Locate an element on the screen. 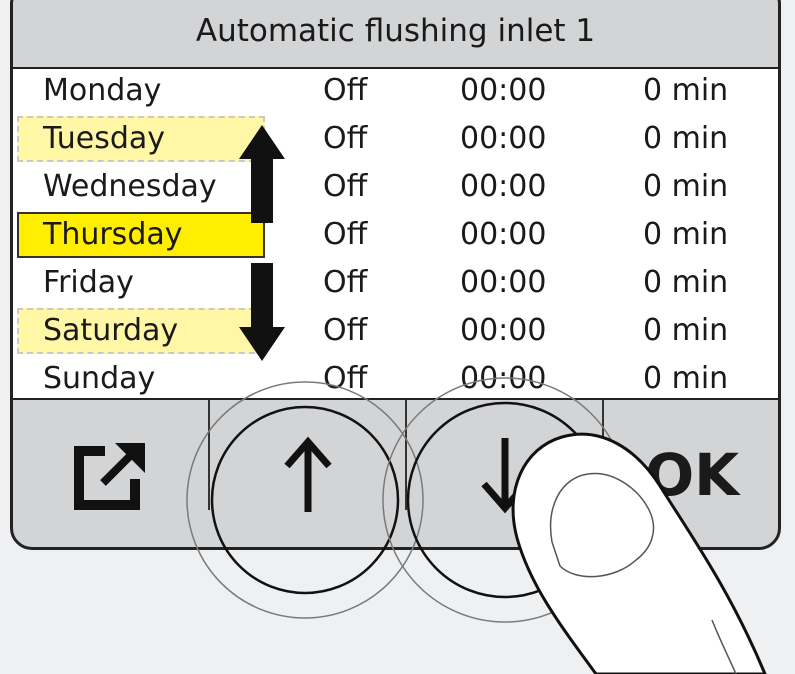 The width and height of the screenshot is (795, 674). day-label: Sunday is located at coordinates (99, 378).